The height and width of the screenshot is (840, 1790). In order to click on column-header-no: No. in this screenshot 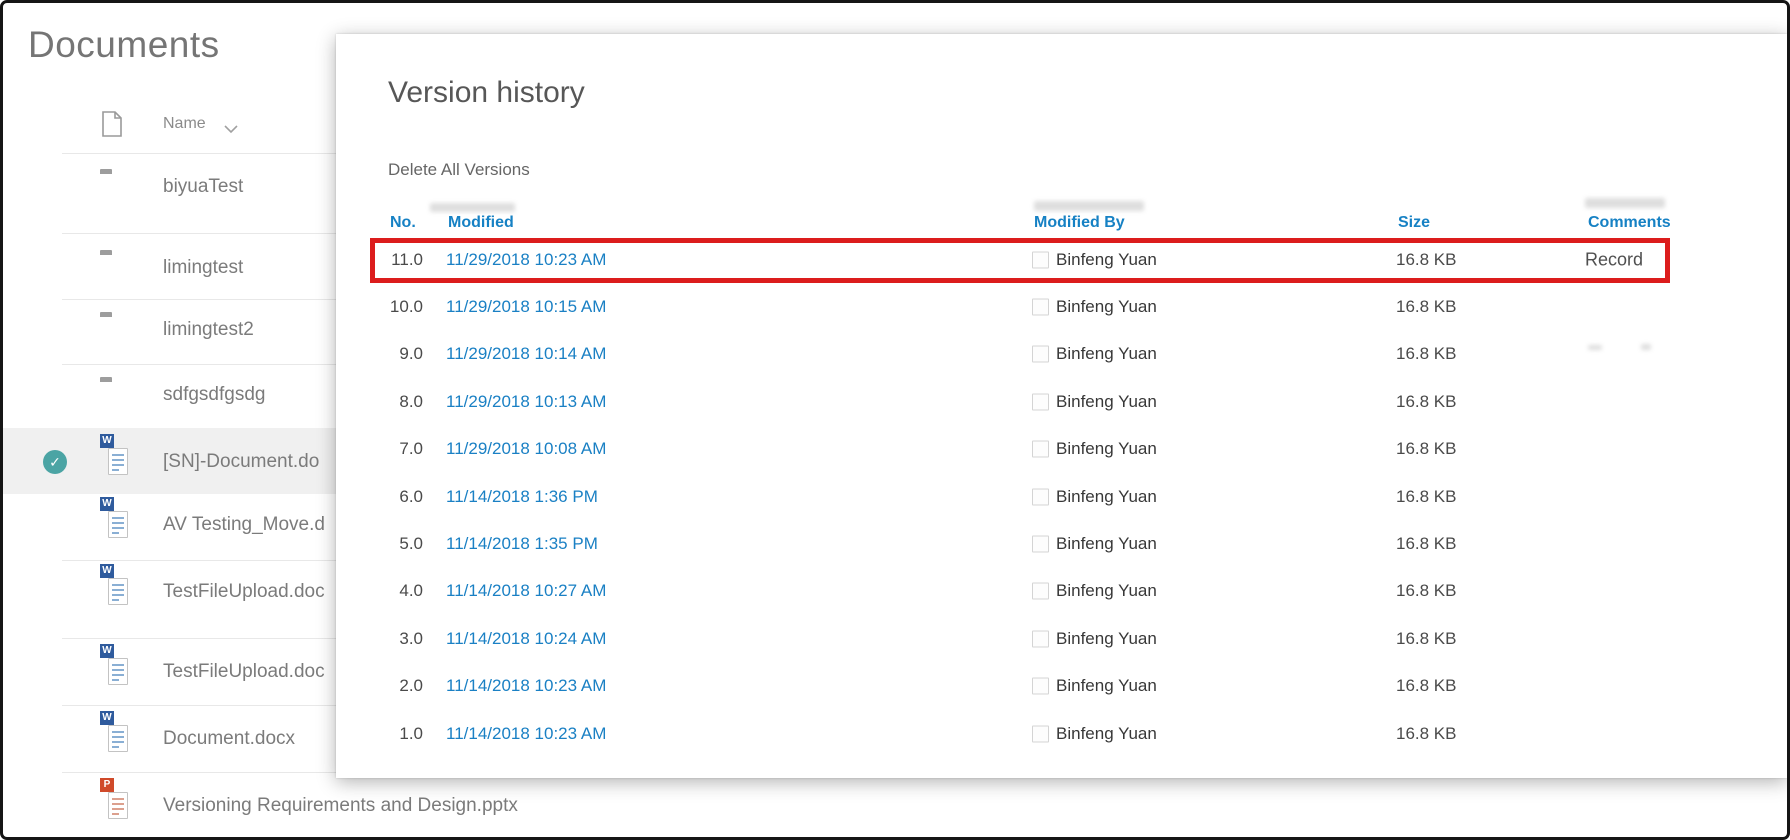, I will do `click(403, 223)`.